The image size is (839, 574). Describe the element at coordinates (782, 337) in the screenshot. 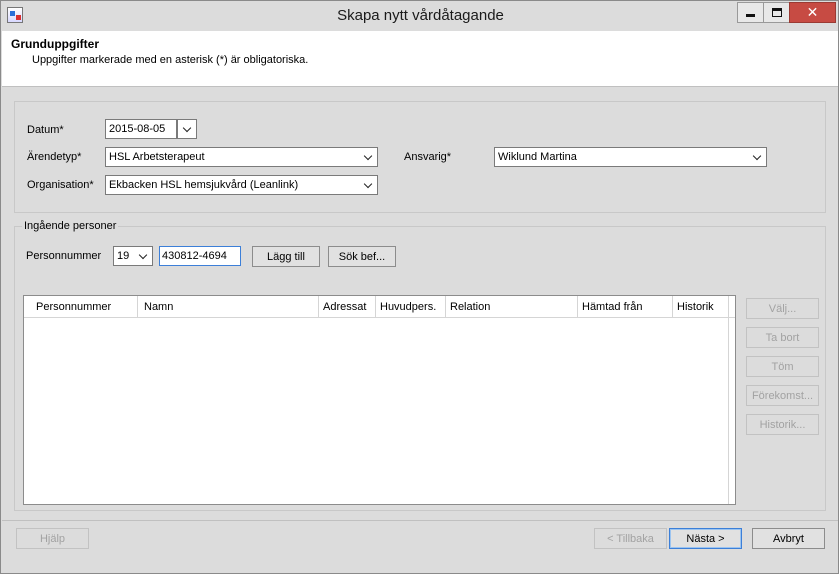

I see `remove-button: Ta bort` at that location.